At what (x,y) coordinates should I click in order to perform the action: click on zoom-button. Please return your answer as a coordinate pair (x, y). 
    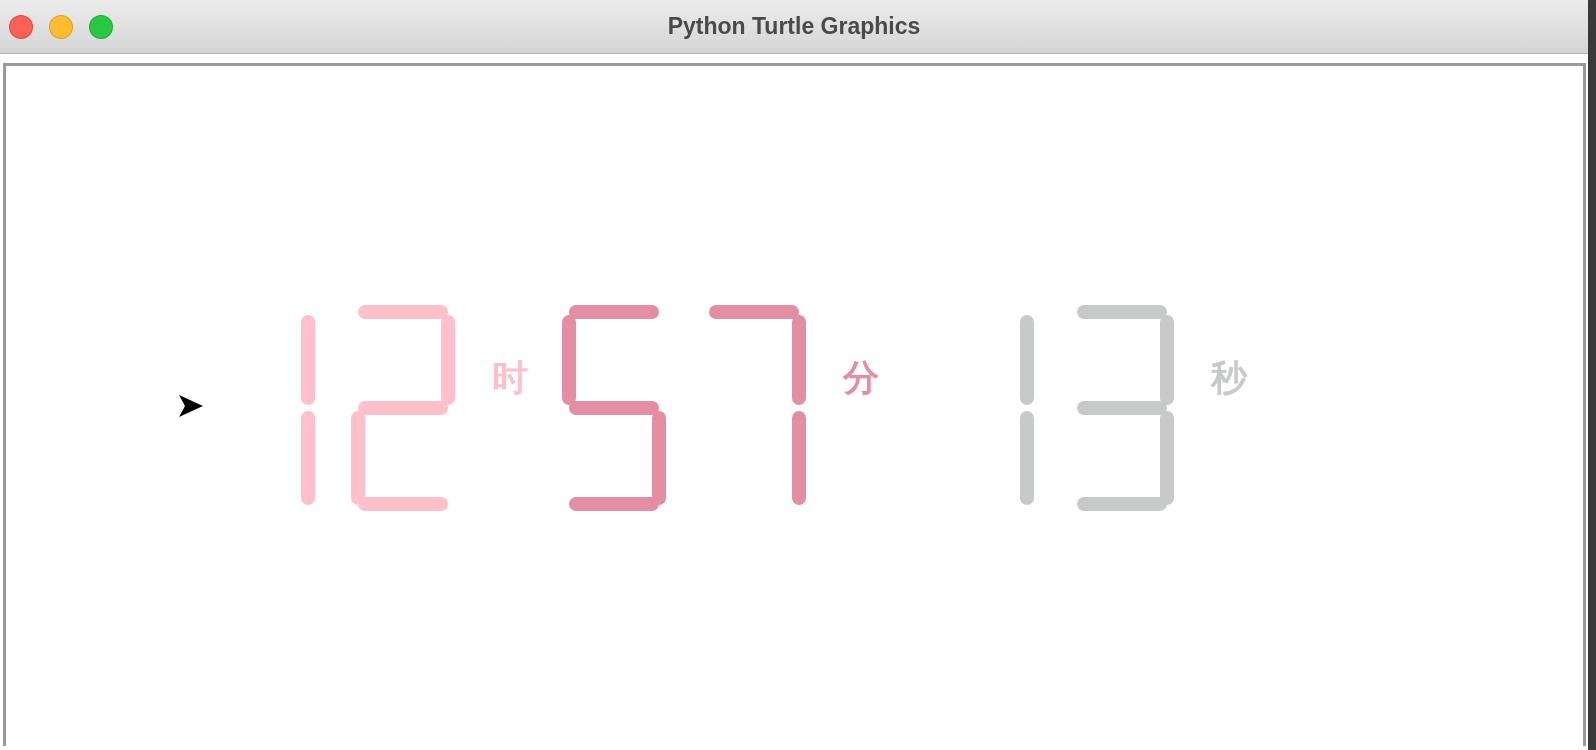
    Looking at the image, I should click on (101, 27).